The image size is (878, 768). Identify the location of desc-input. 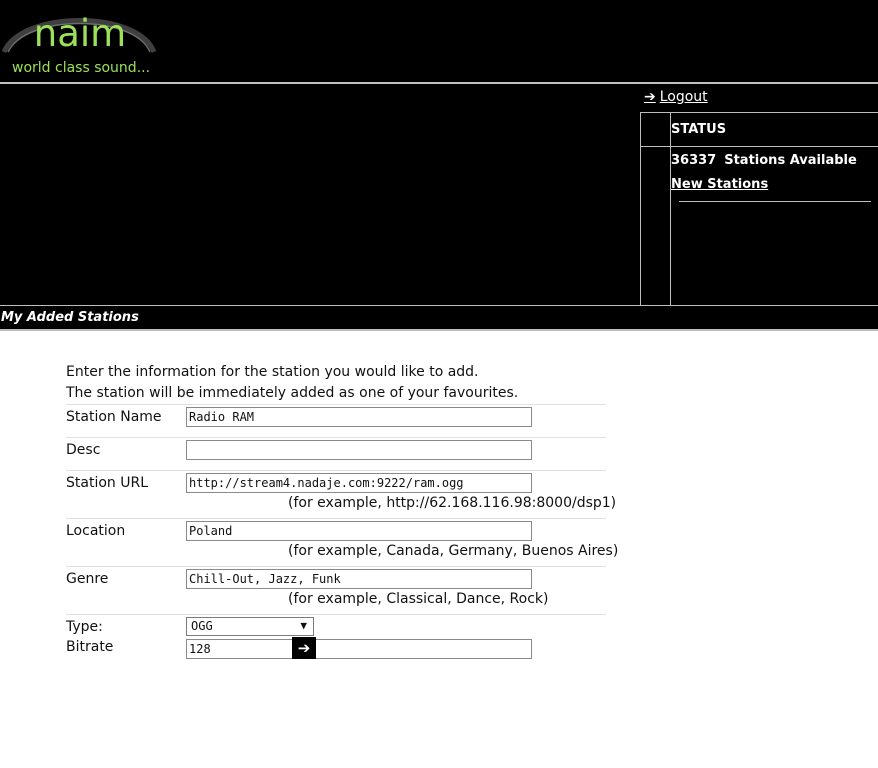
(359, 450).